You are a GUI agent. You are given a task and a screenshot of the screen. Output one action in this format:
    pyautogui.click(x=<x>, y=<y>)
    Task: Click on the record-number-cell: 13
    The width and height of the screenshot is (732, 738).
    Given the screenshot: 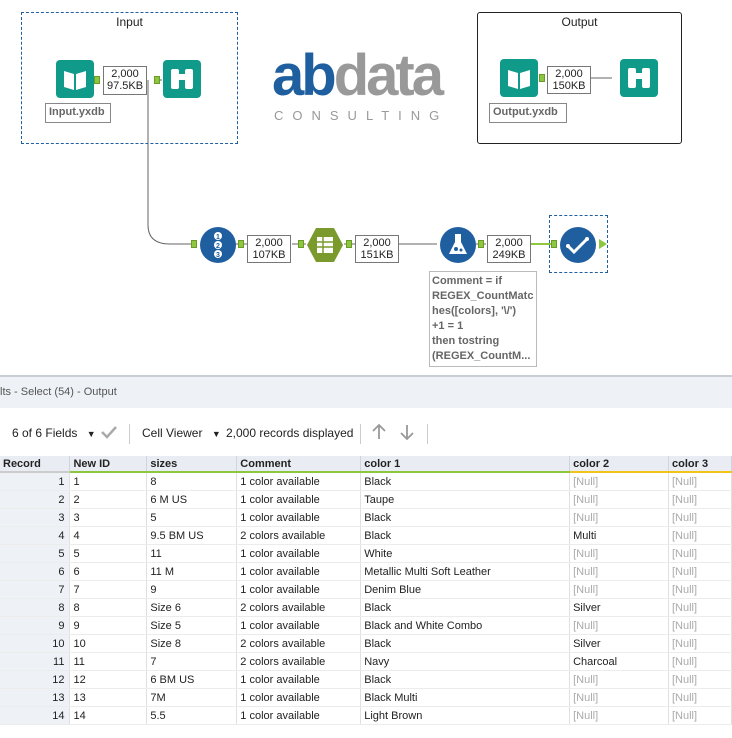 What is the action you would take?
    pyautogui.click(x=35, y=697)
    